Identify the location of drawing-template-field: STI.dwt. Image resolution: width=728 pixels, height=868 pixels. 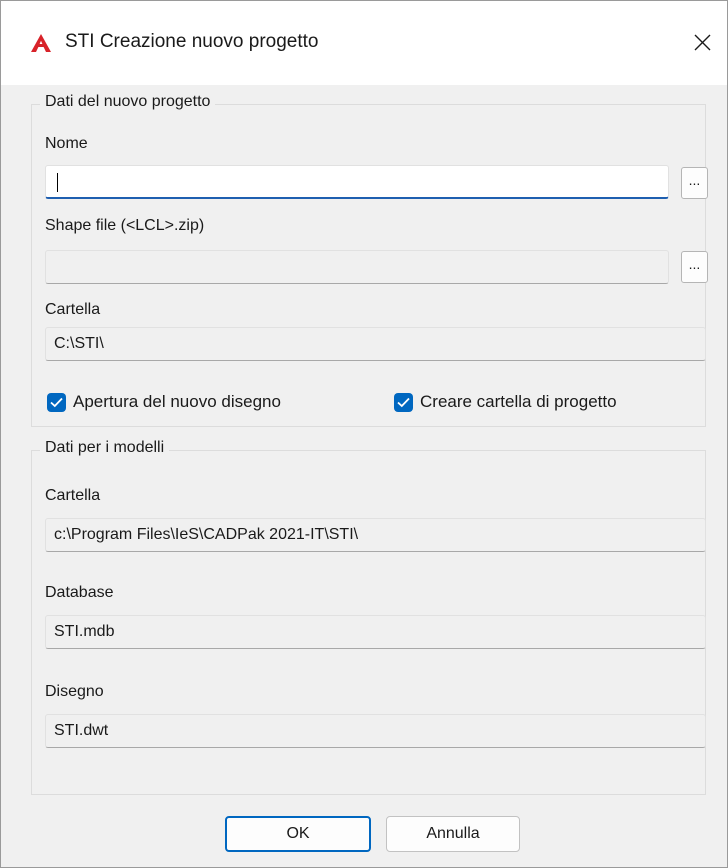
(375, 731).